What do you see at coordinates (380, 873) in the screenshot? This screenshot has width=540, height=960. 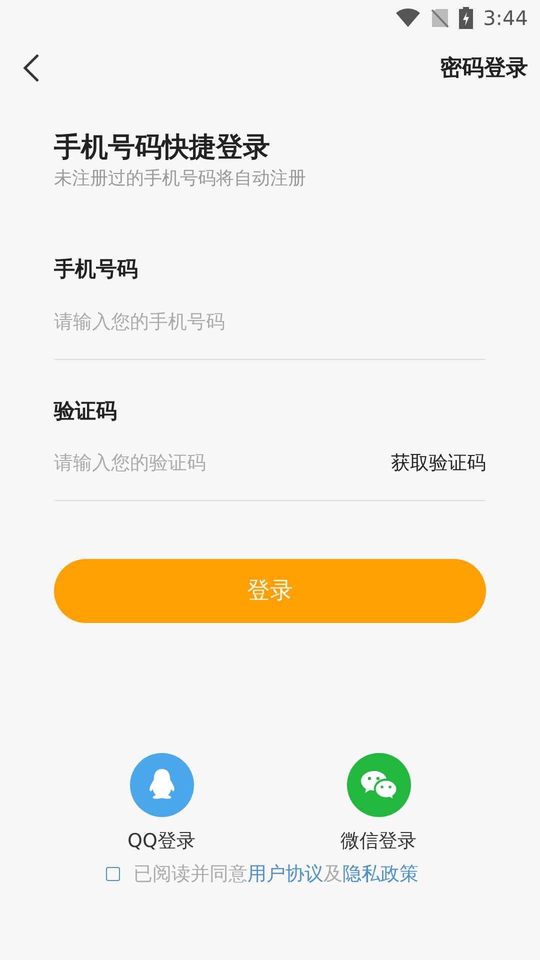 I see `privacy-link: 隐私政策` at bounding box center [380, 873].